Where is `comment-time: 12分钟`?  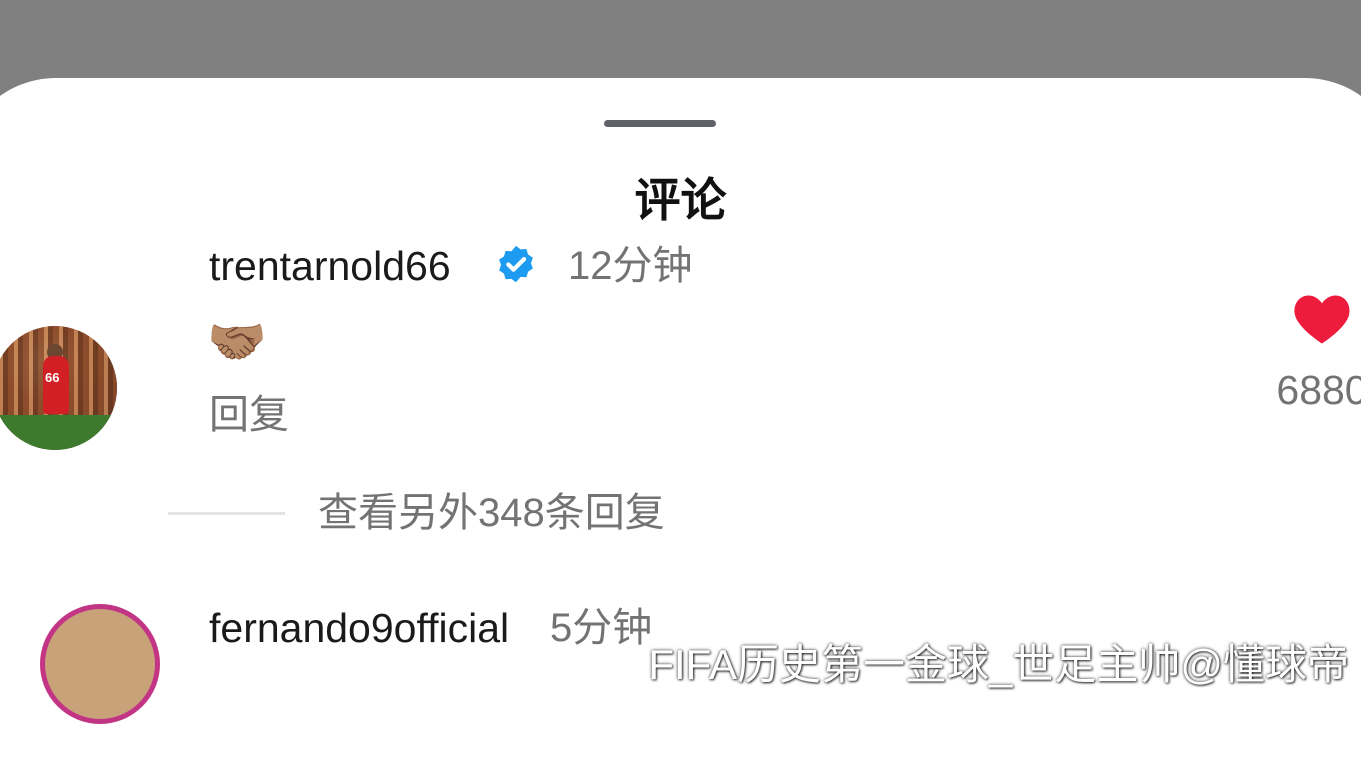 comment-time: 12分钟 is located at coordinates (630, 266).